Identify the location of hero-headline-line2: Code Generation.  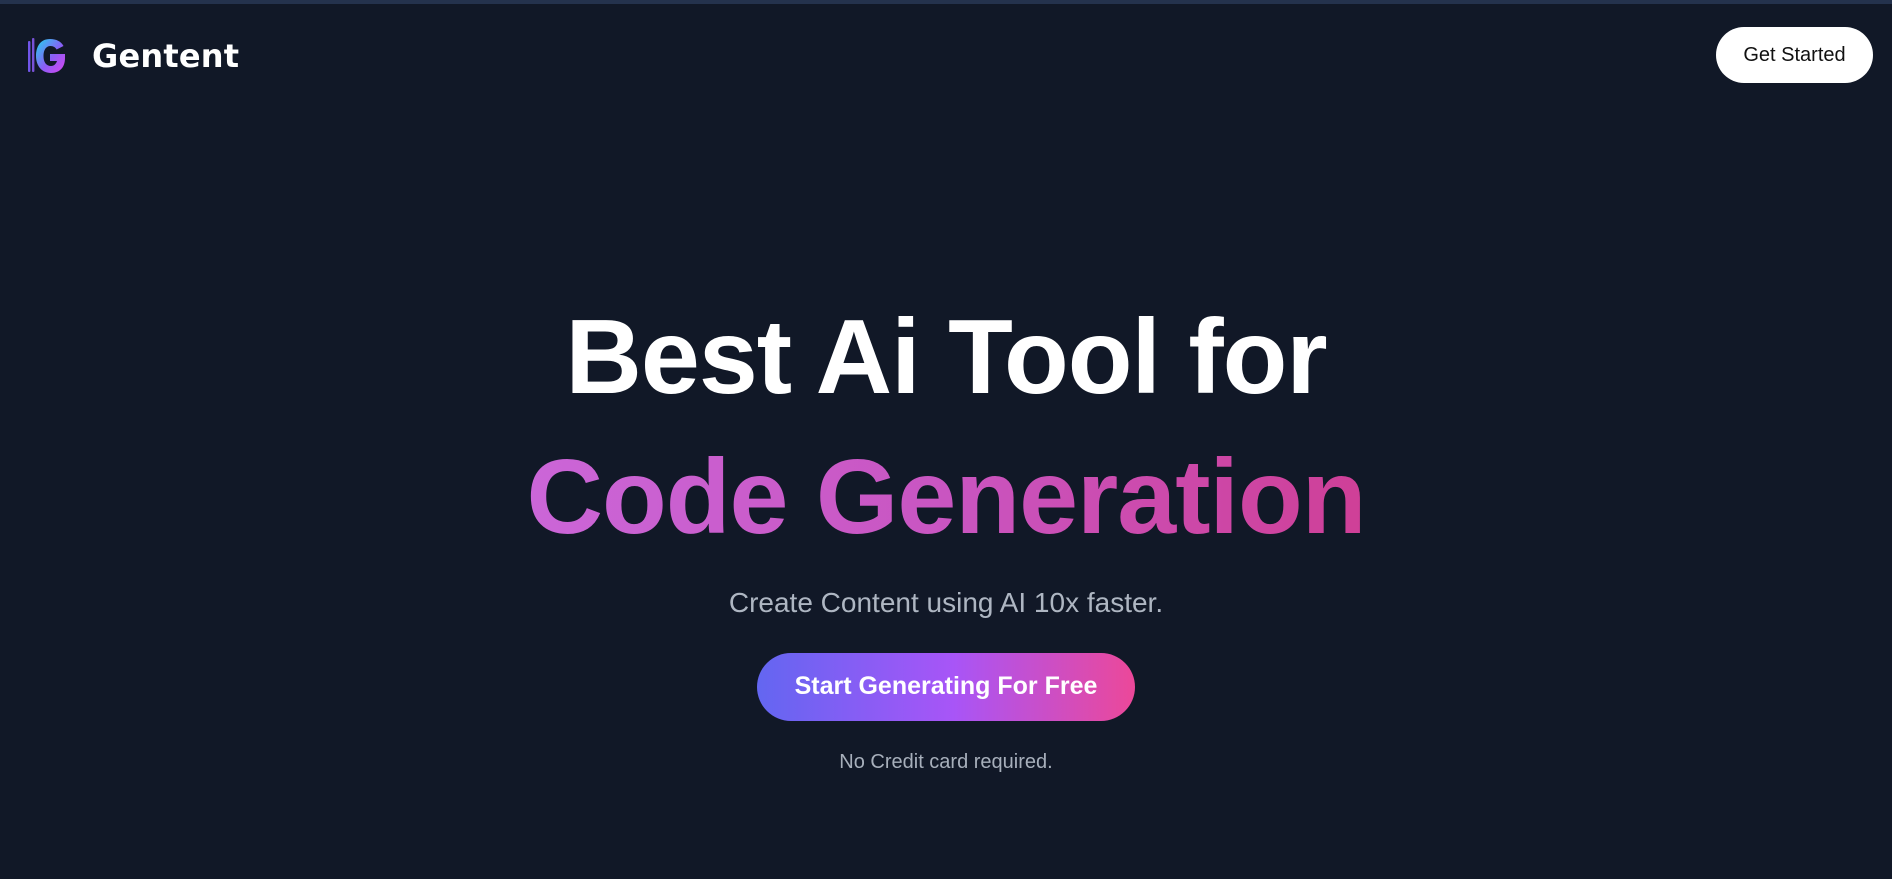
(946, 497).